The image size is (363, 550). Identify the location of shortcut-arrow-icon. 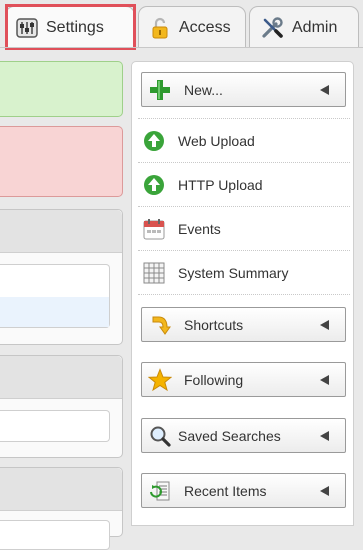
(160, 325).